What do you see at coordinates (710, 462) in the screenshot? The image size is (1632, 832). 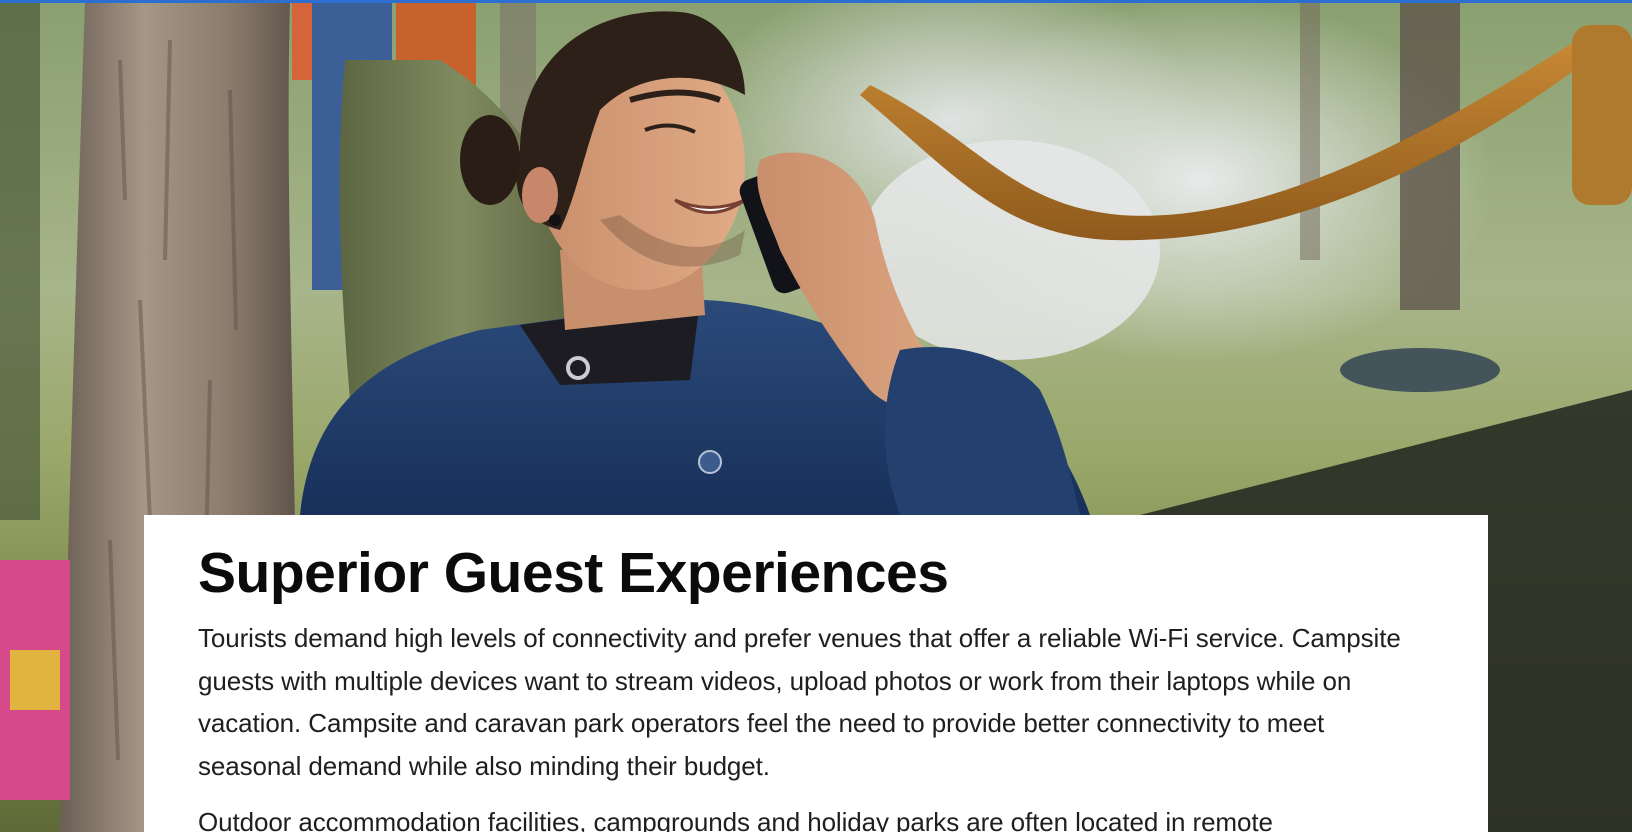 I see `hoodie-button` at bounding box center [710, 462].